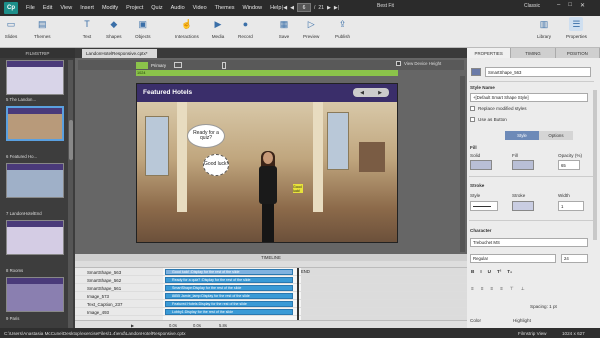 This screenshot has width=600, height=338. What do you see at coordinates (284, 8) in the screenshot?
I see `first-slide-icon: |◀` at bounding box center [284, 8].